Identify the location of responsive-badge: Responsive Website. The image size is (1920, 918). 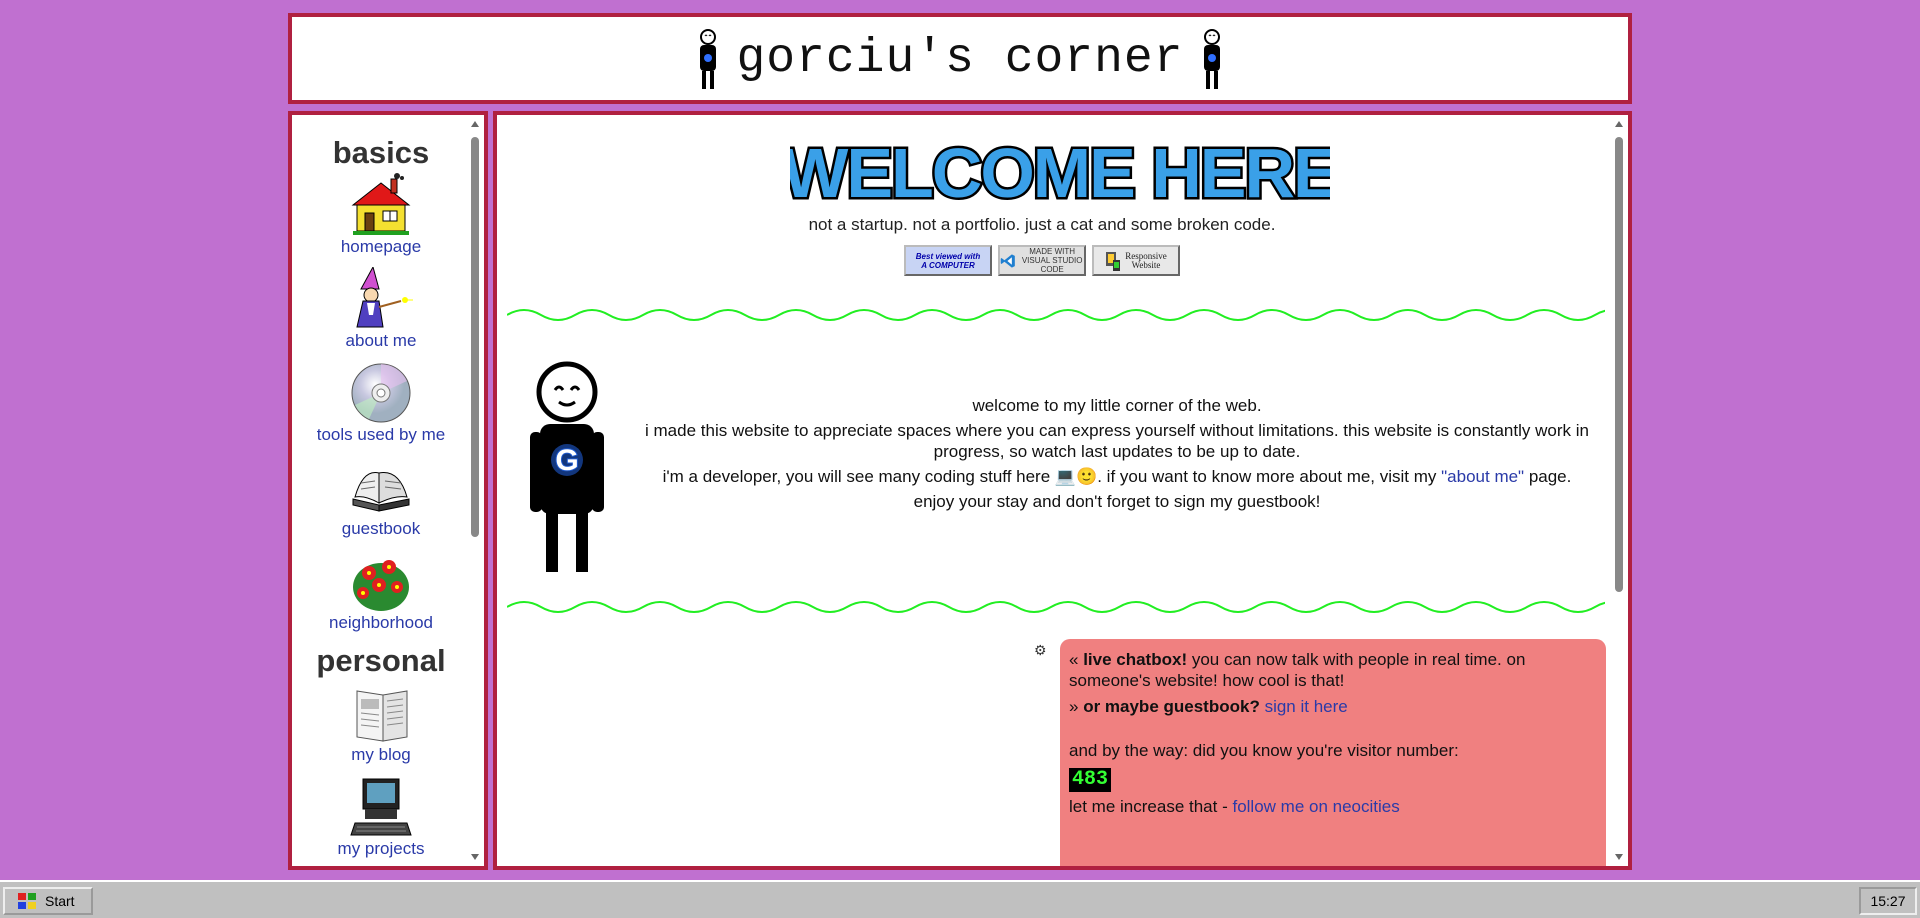
(1136, 260).